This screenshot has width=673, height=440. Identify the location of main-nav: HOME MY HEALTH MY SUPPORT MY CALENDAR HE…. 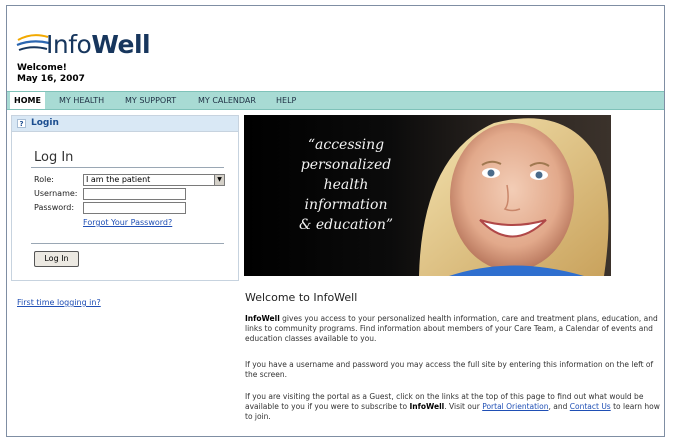
(335, 100).